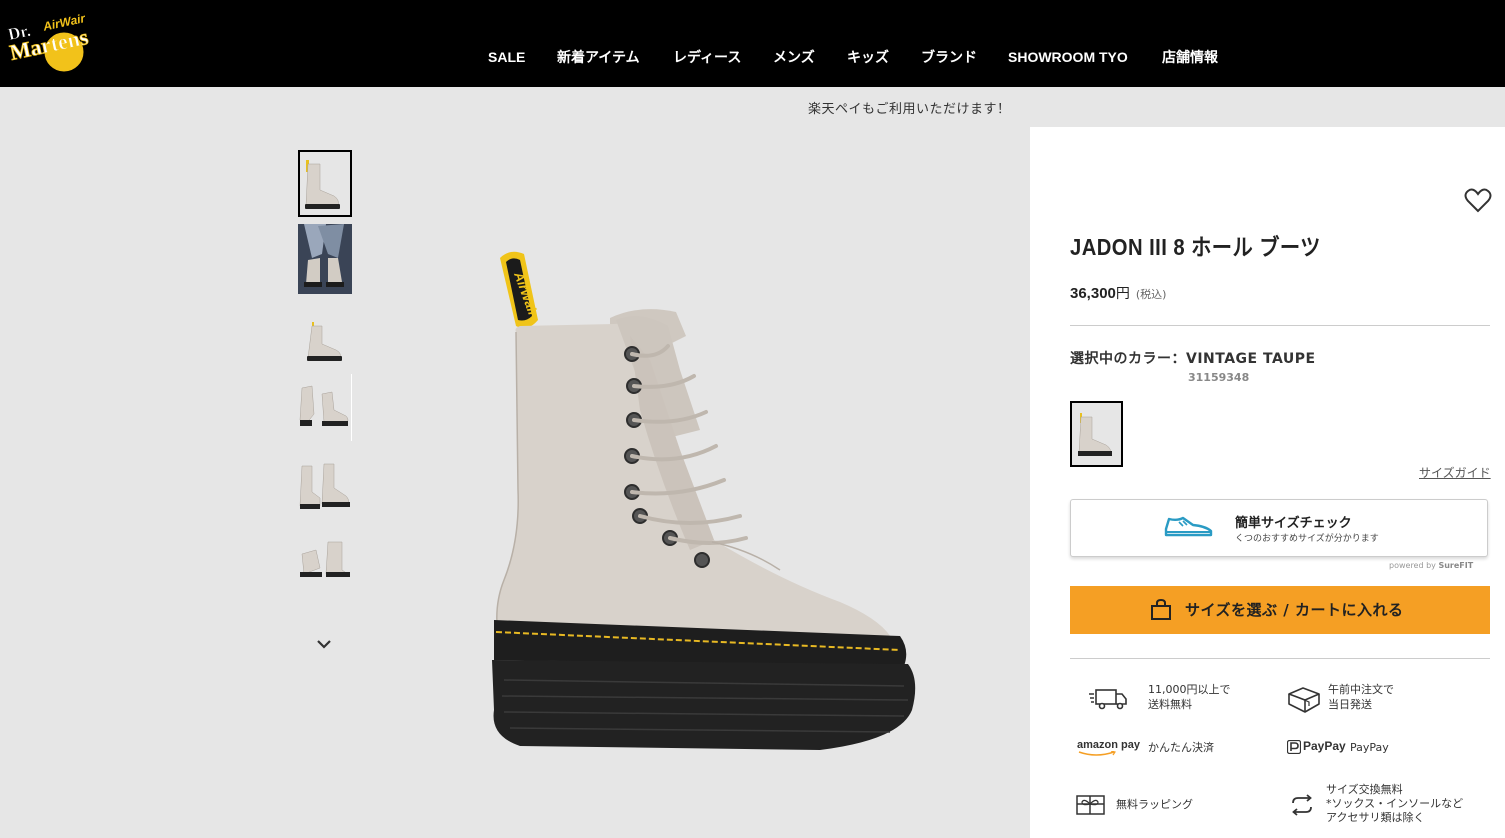 Image resolution: width=1505 pixels, height=838 pixels. I want to click on add-to-cart-button: サイズを選ぶ / カートに入れる, so click(1280, 610).